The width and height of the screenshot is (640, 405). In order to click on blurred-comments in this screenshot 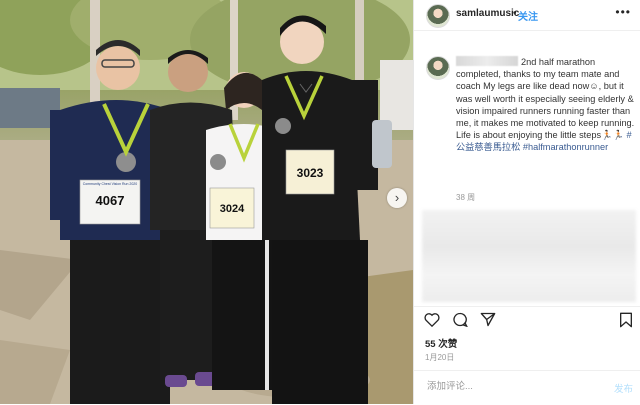, I will do `click(529, 256)`.